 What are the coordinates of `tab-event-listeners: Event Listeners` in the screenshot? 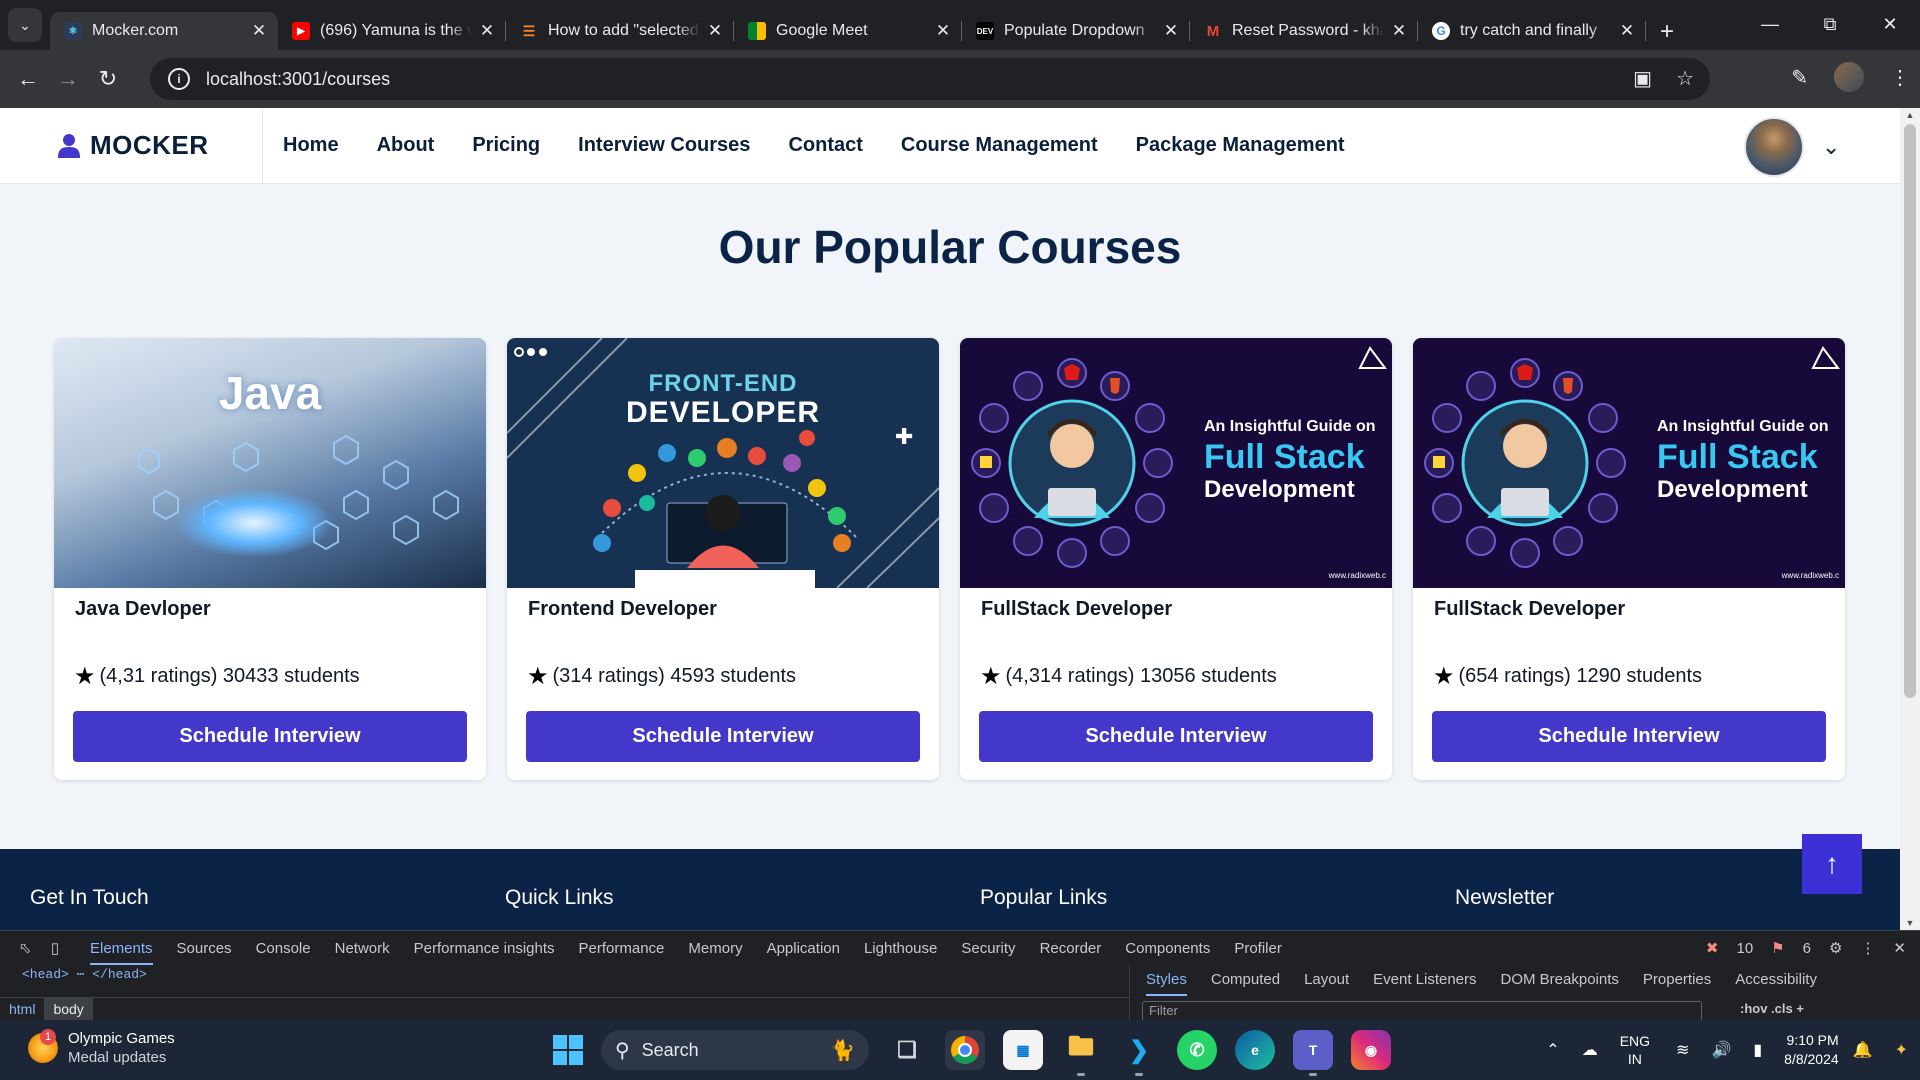 It's located at (1424, 983).